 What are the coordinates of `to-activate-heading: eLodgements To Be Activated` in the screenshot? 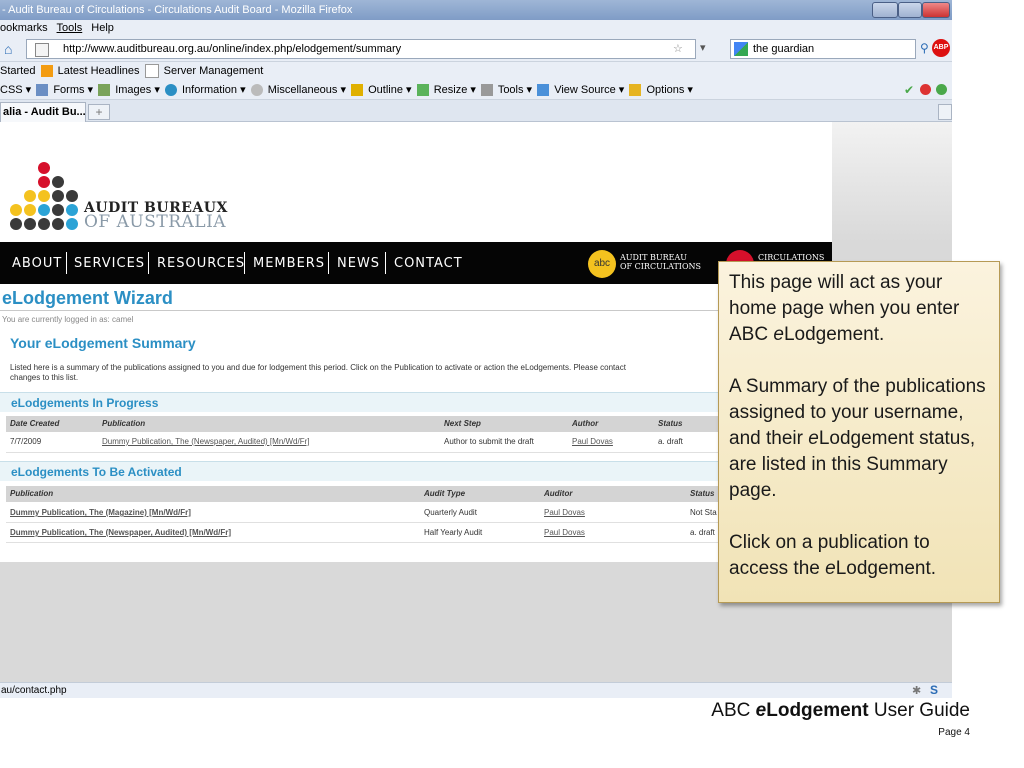 It's located at (416, 471).